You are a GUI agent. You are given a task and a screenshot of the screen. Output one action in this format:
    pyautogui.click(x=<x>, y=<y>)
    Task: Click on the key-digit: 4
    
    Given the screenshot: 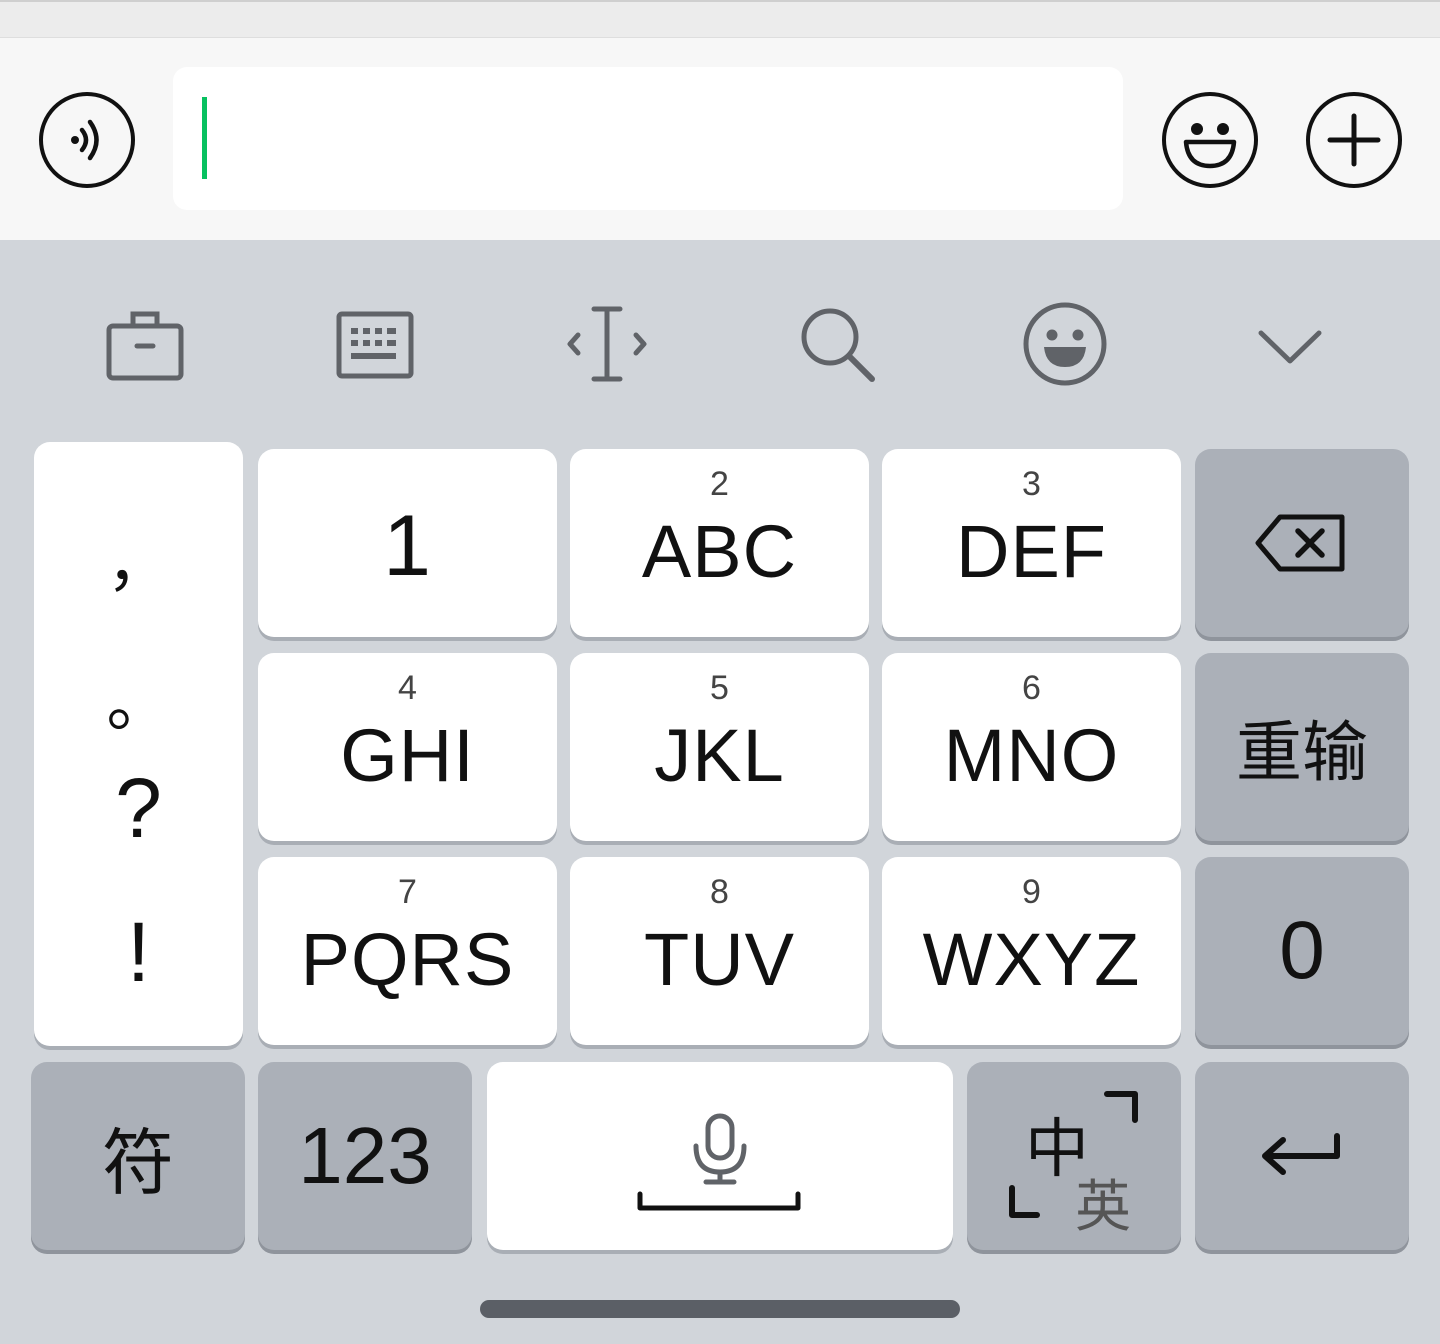 What is the action you would take?
    pyautogui.click(x=407, y=688)
    